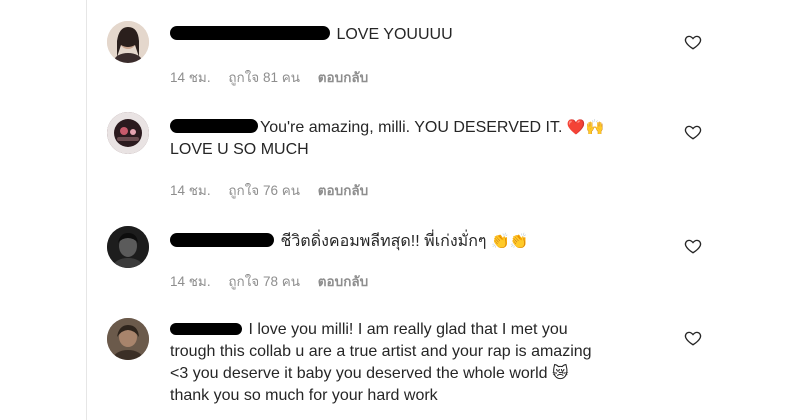 This screenshot has width=800, height=420. Describe the element at coordinates (585, 127) in the screenshot. I see `comment-emoji: ❤️🙌` at that location.